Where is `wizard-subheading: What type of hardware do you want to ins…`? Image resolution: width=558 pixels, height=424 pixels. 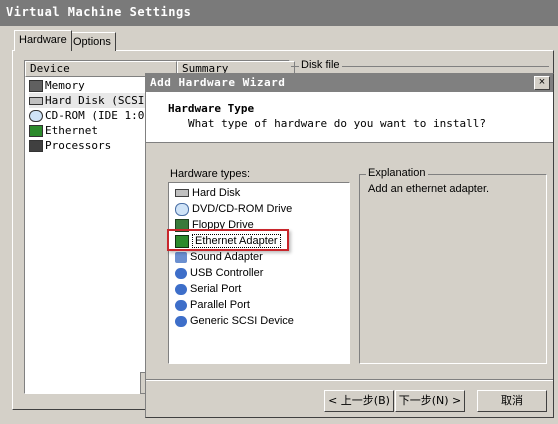 wizard-subheading: What type of hardware do you want to ins… is located at coordinates (337, 123).